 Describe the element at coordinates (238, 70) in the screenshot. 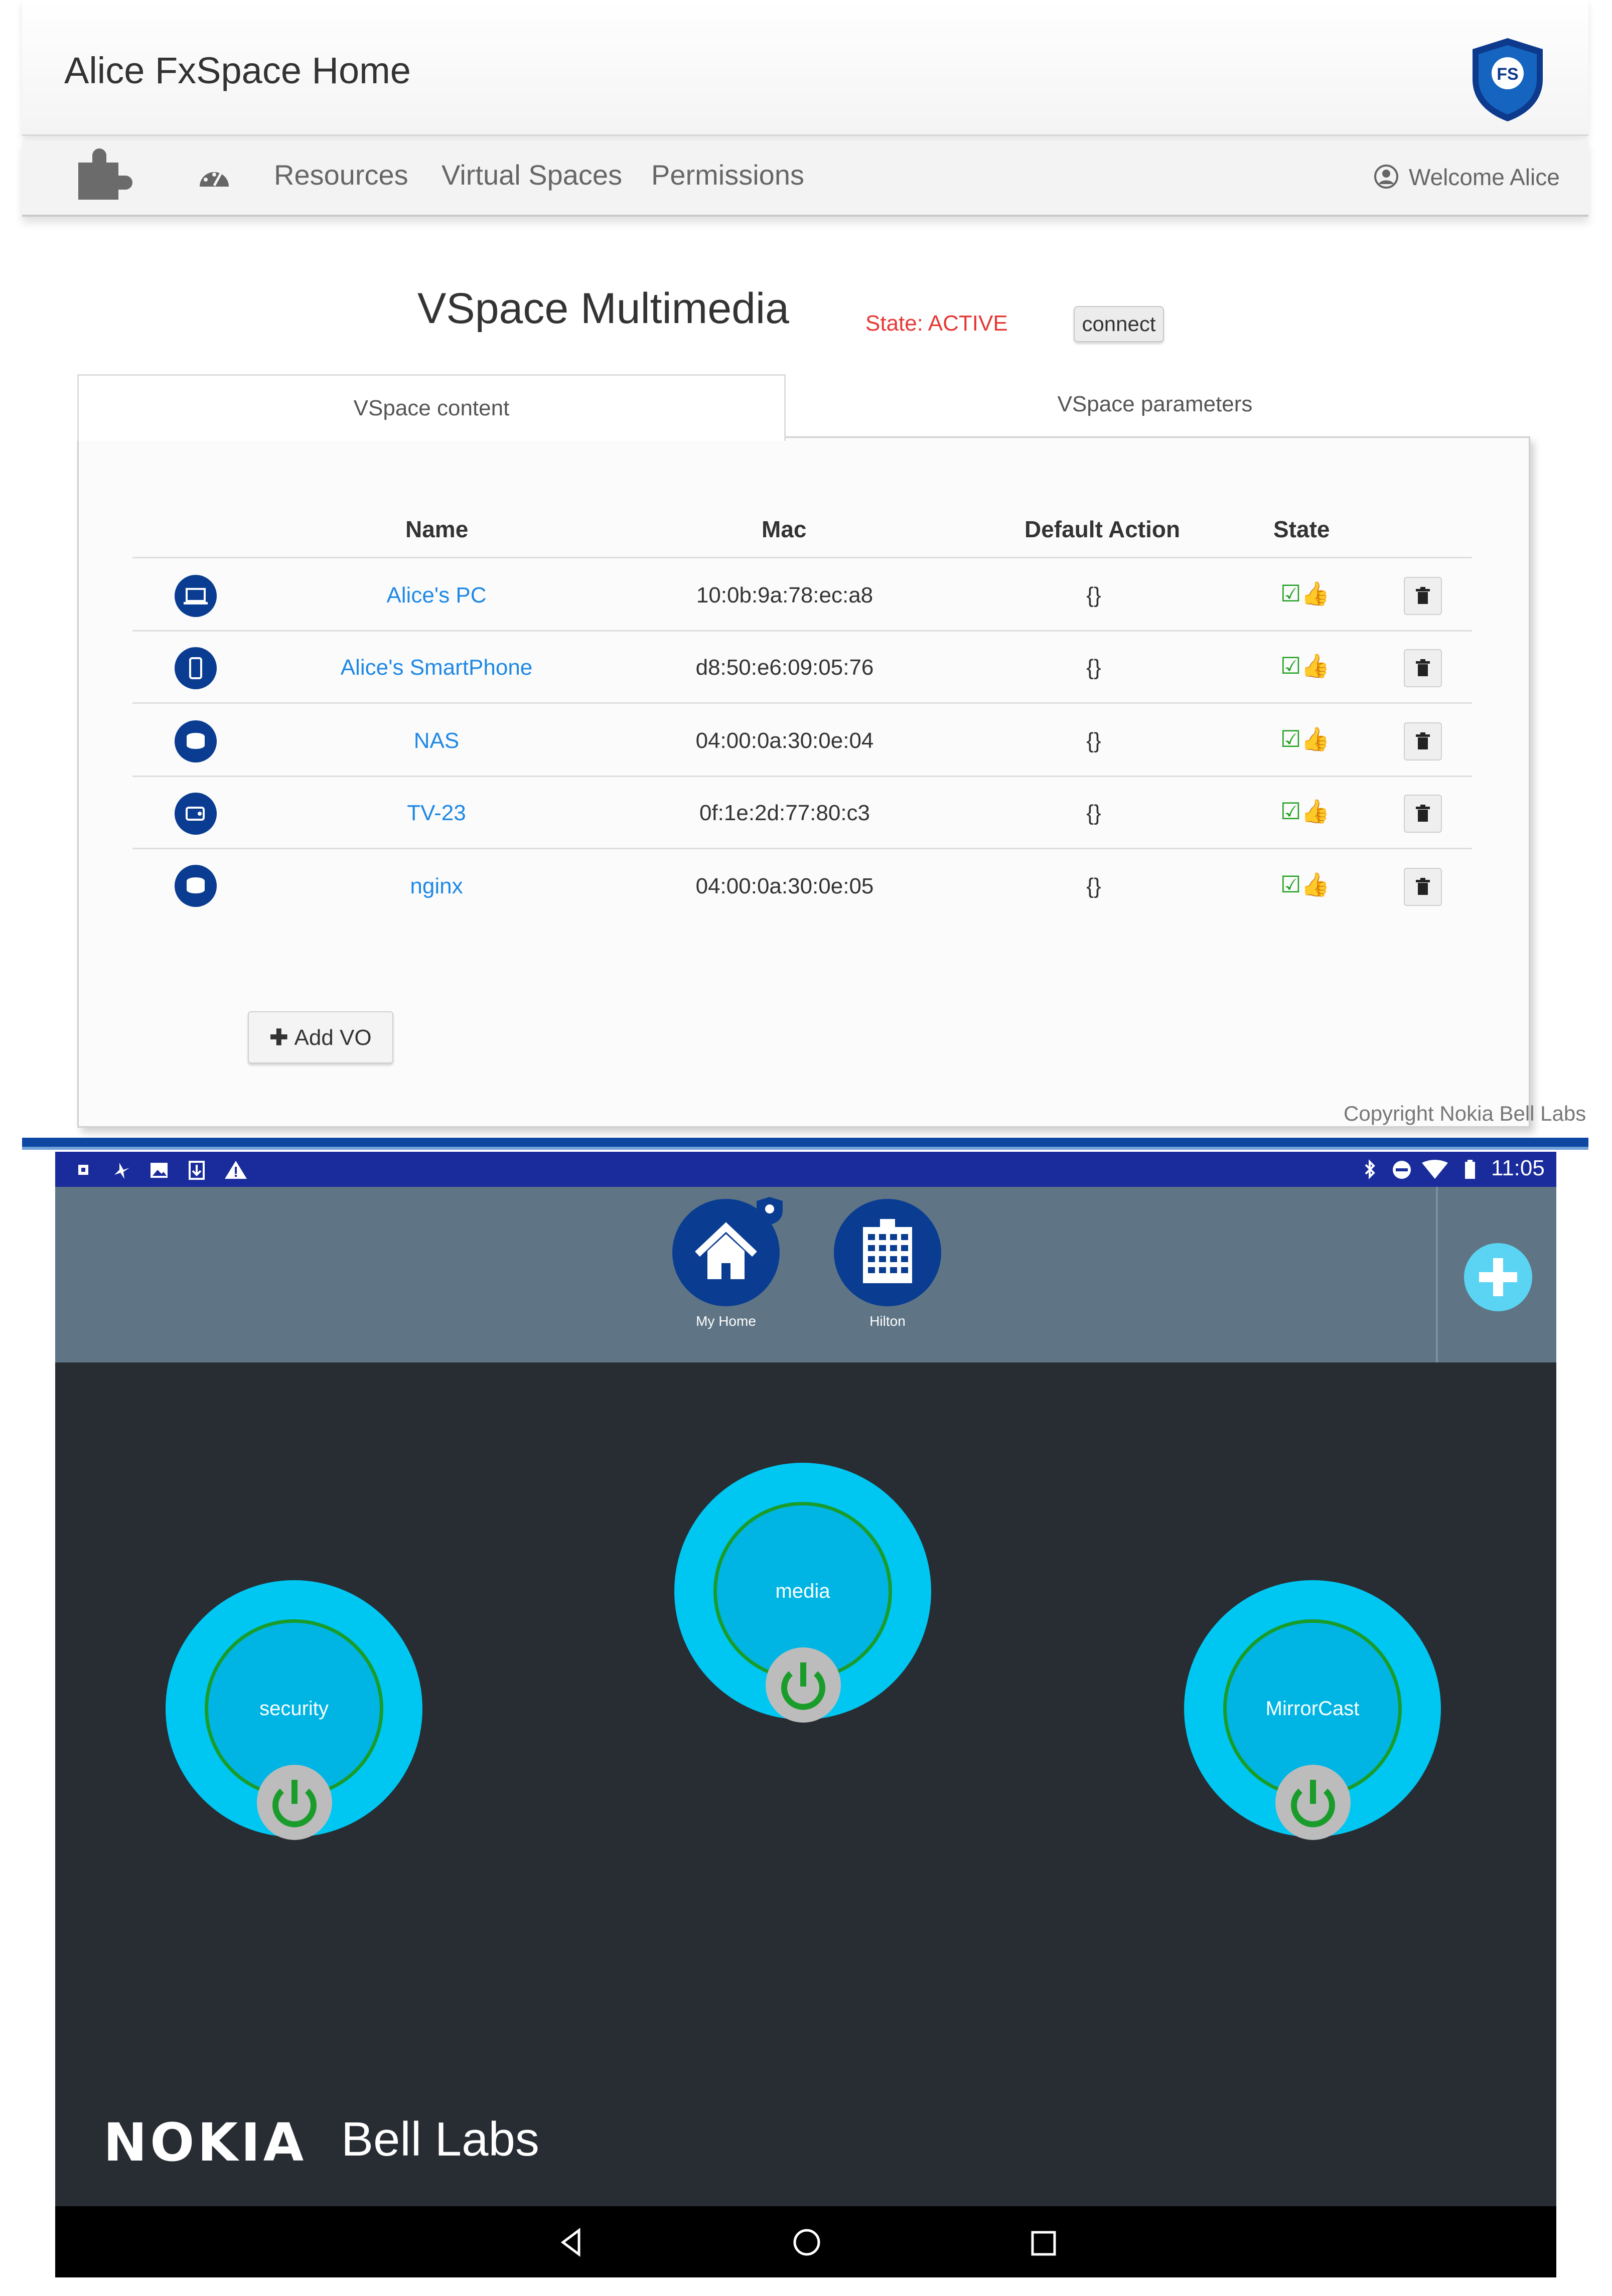

I see `app-title: Alice FxSpace Home` at that location.